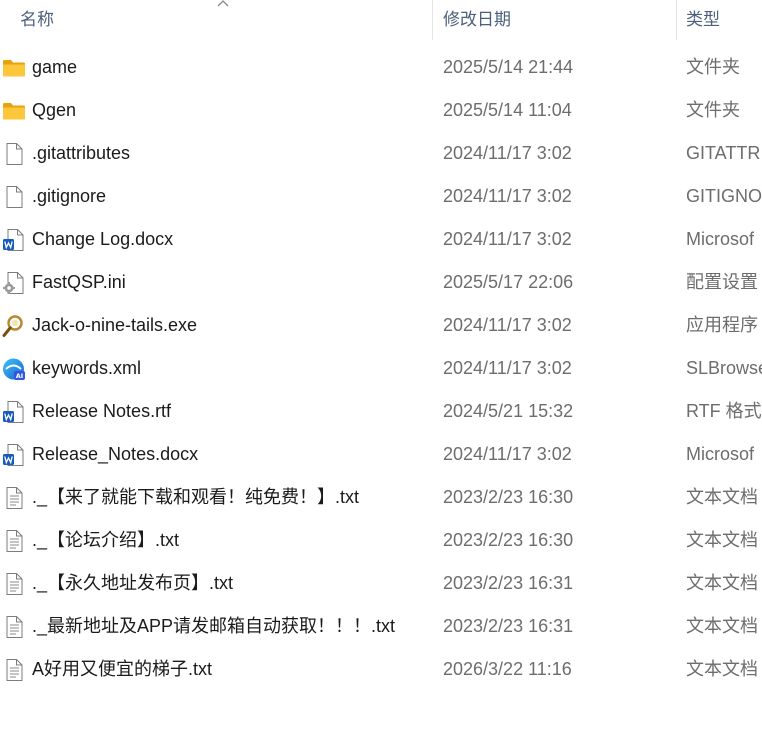  I want to click on file-date-modified: 2025/5/14 11:04, so click(507, 110).